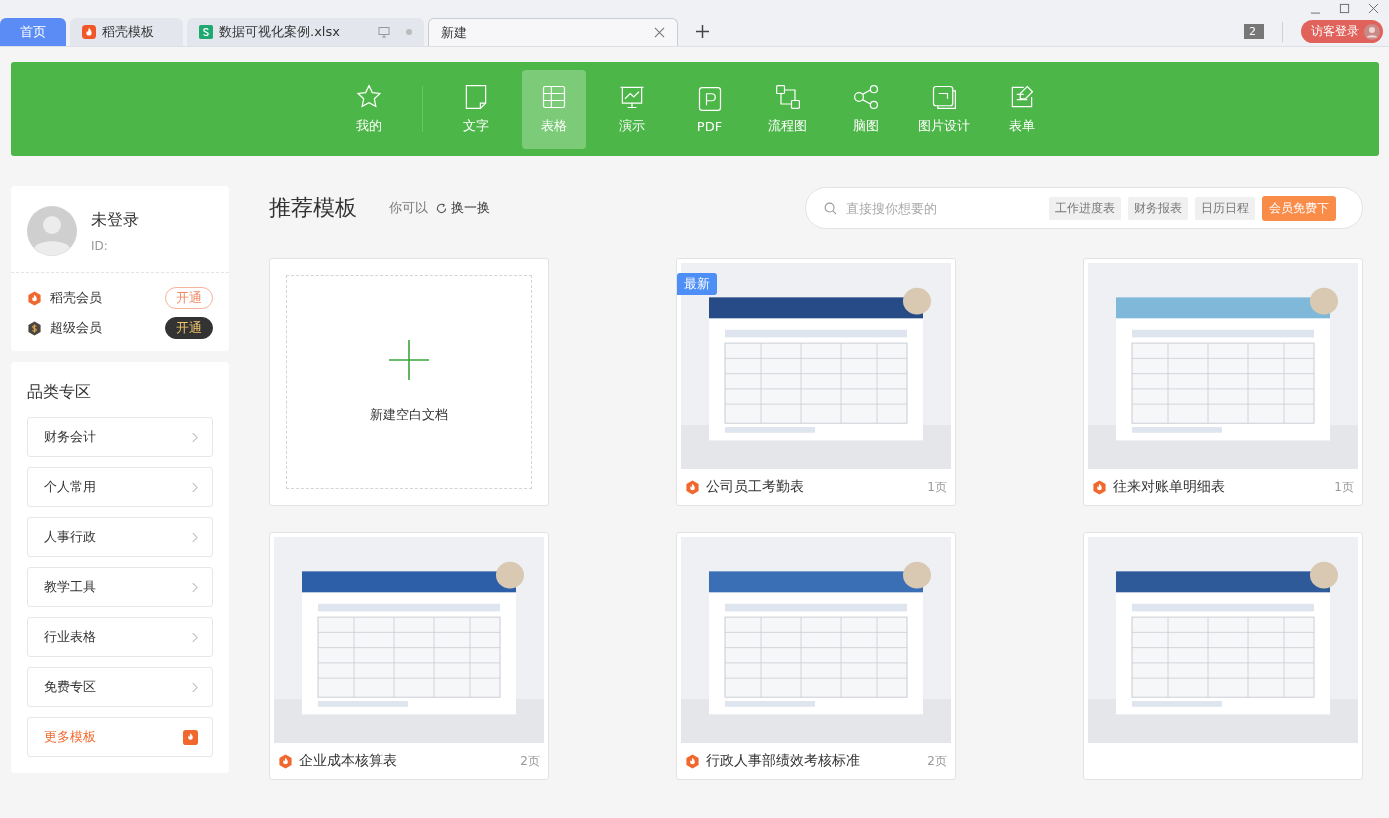  What do you see at coordinates (1344, 8) in the screenshot?
I see `maximize-icon` at bounding box center [1344, 8].